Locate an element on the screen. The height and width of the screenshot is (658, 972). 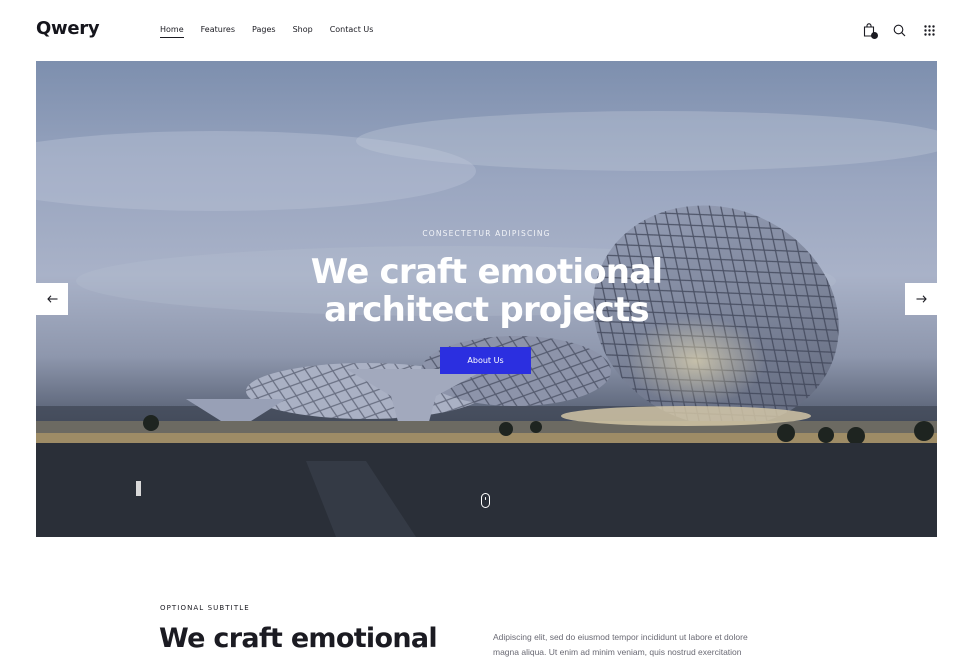
grid-menu-icon is located at coordinates (929, 30).